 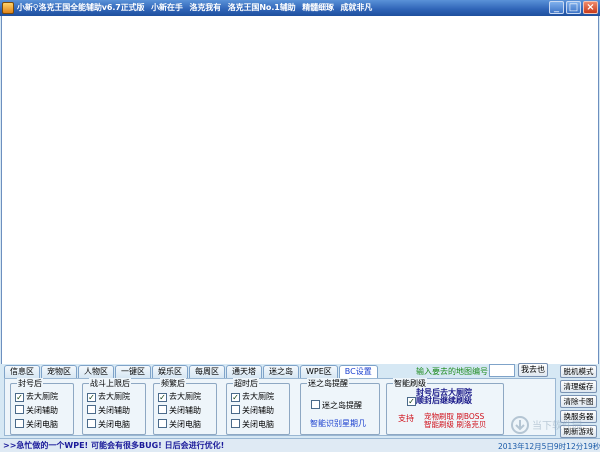 I want to click on weekday-detect-note: 智能识别星期几, so click(x=338, y=423).